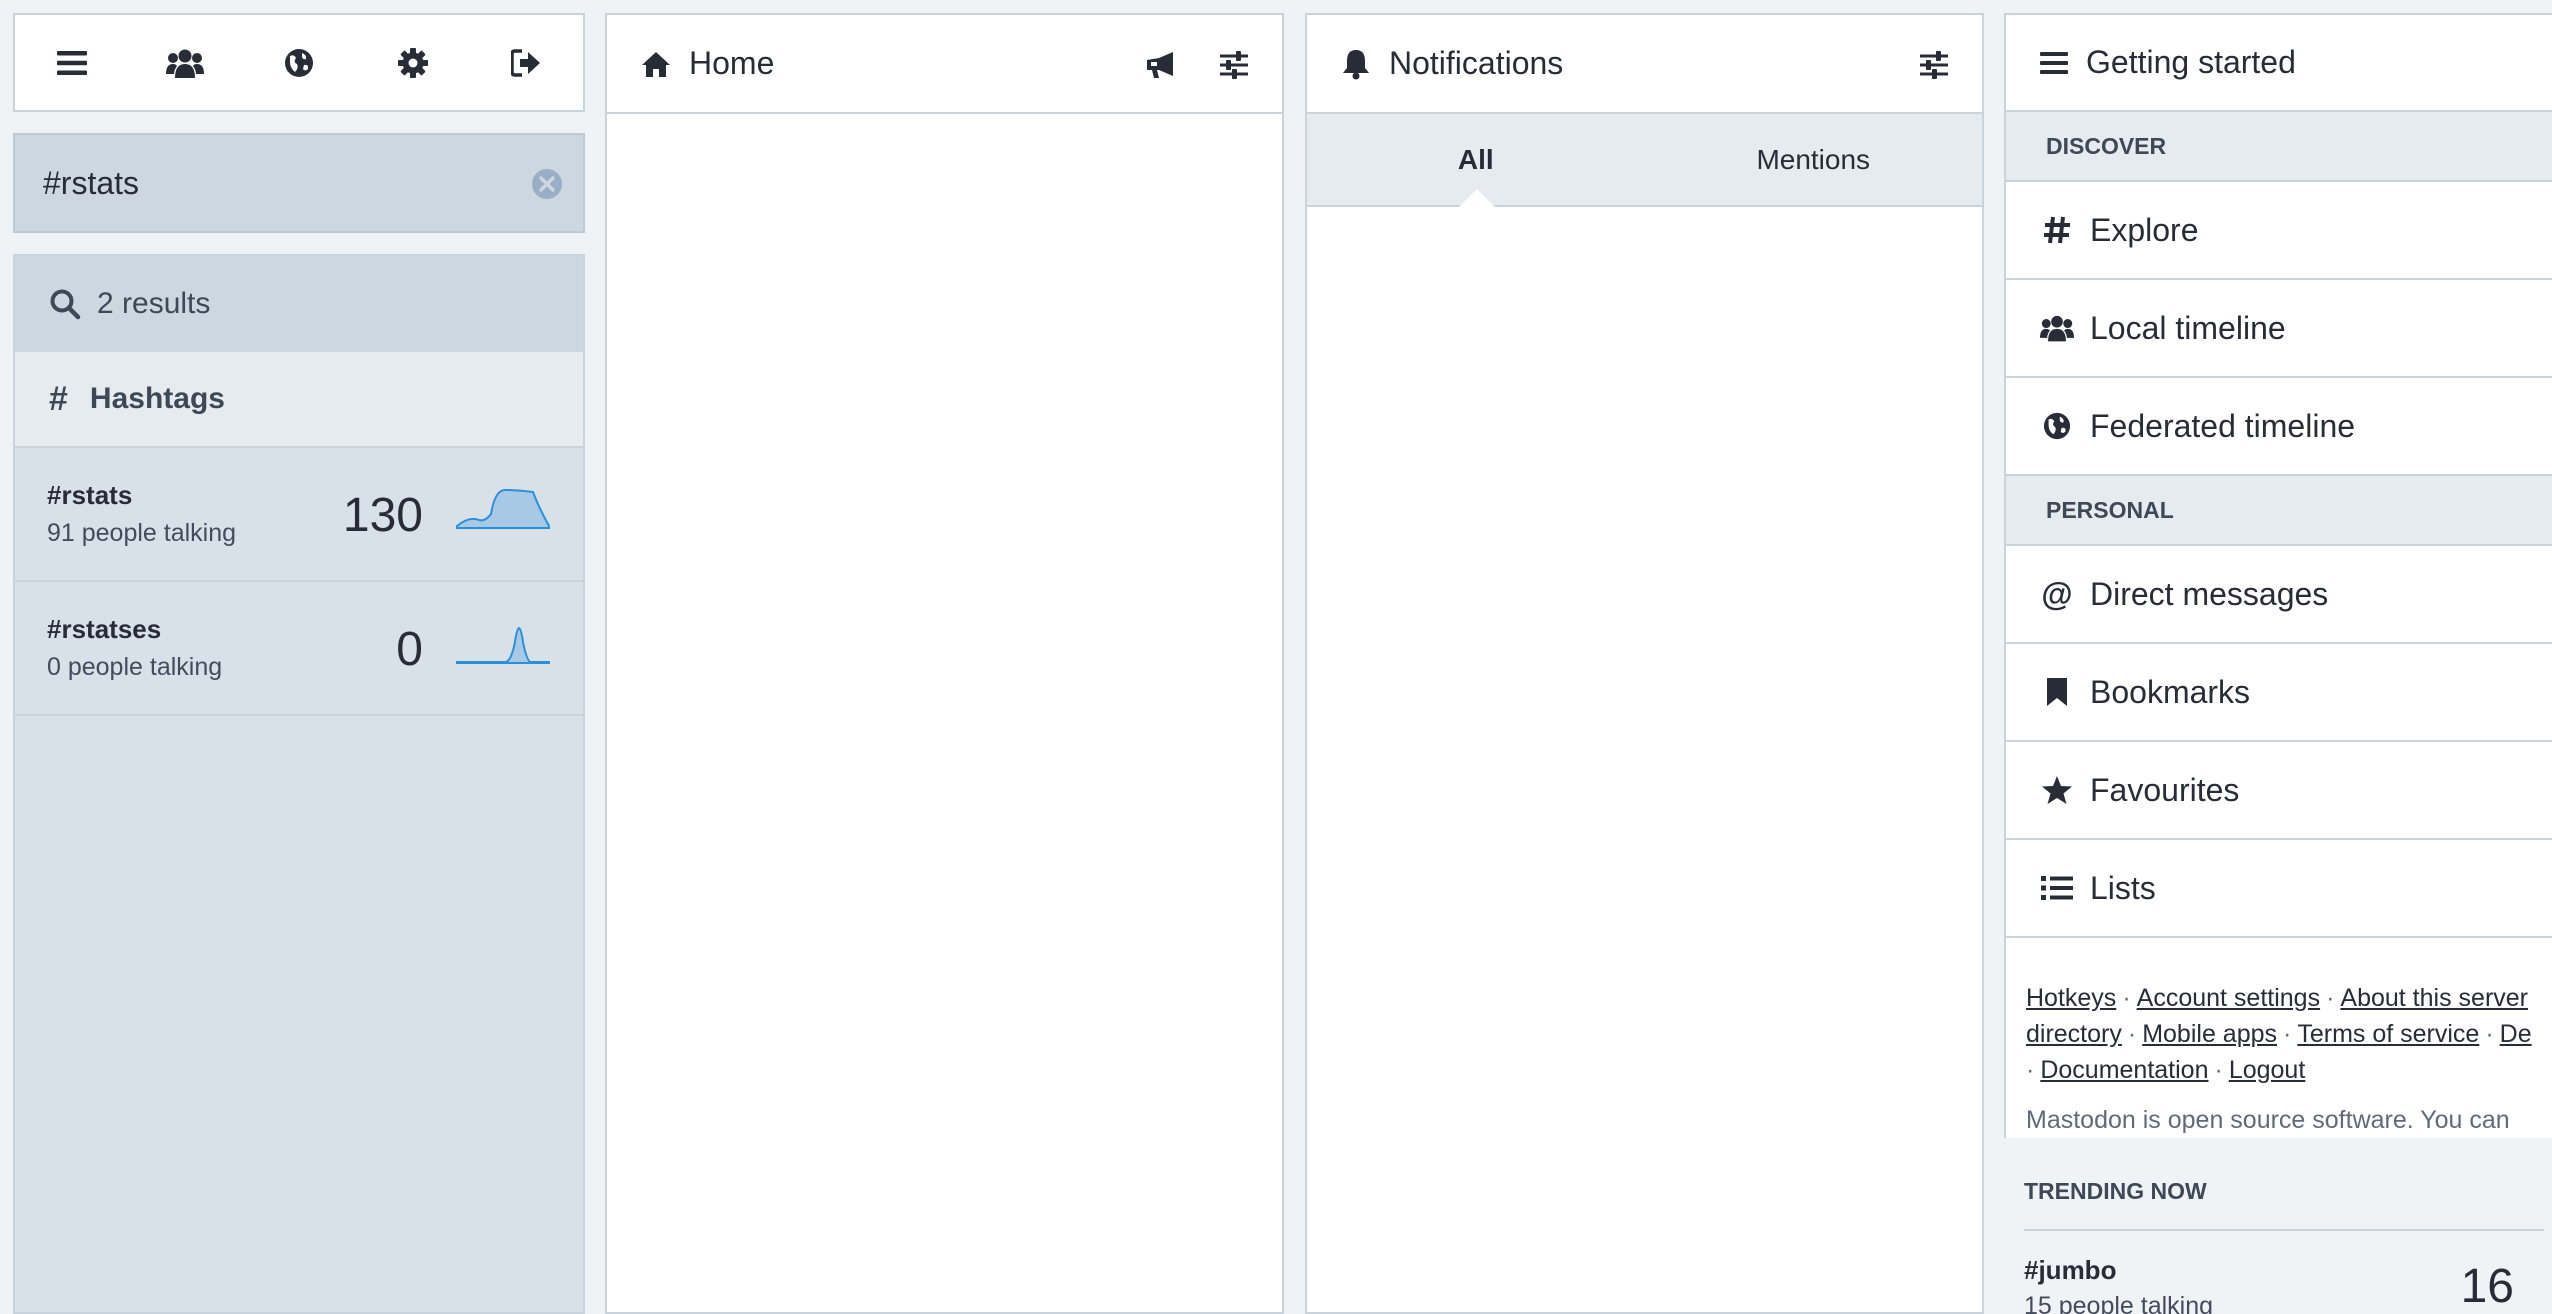 The image size is (2552, 1314). I want to click on trending-hashtag: #jumbo 15 people talking 16, so click(2284, 1271).